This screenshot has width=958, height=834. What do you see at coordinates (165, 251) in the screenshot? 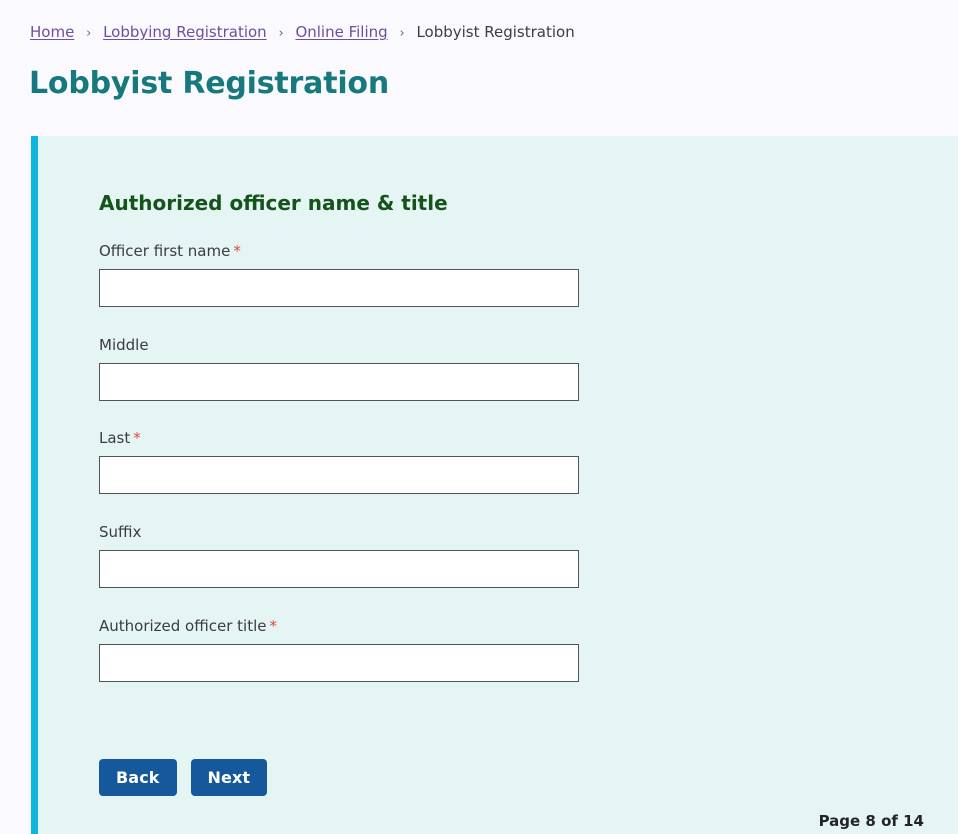
I see `label-text: Officer first name` at bounding box center [165, 251].